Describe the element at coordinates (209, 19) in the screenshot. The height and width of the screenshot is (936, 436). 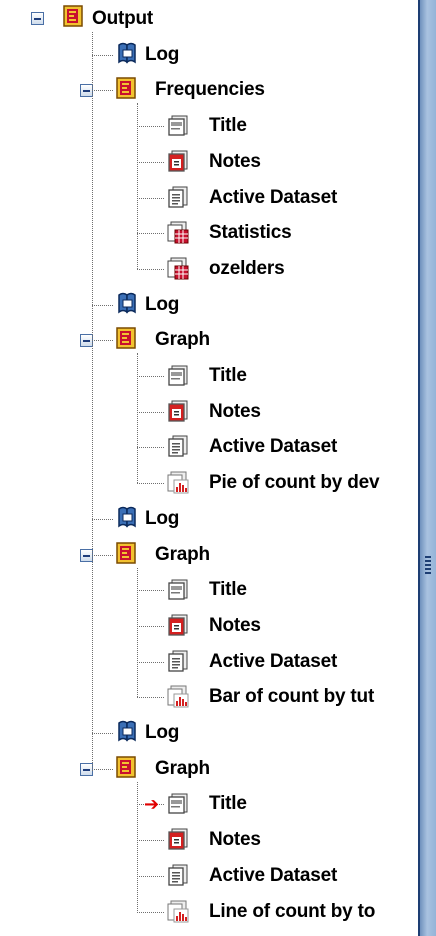
I see `tree-node-output: Output` at that location.